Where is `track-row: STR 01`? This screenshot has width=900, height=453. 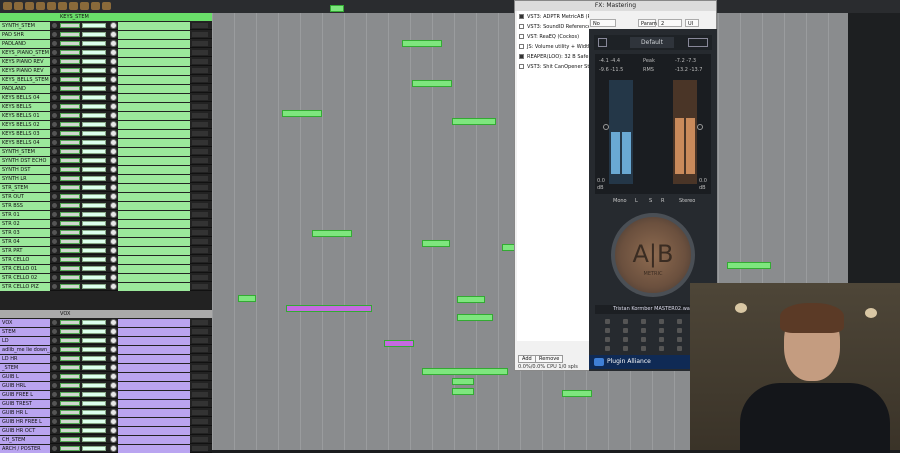
track-row: STR 01 is located at coordinates (106, 215).